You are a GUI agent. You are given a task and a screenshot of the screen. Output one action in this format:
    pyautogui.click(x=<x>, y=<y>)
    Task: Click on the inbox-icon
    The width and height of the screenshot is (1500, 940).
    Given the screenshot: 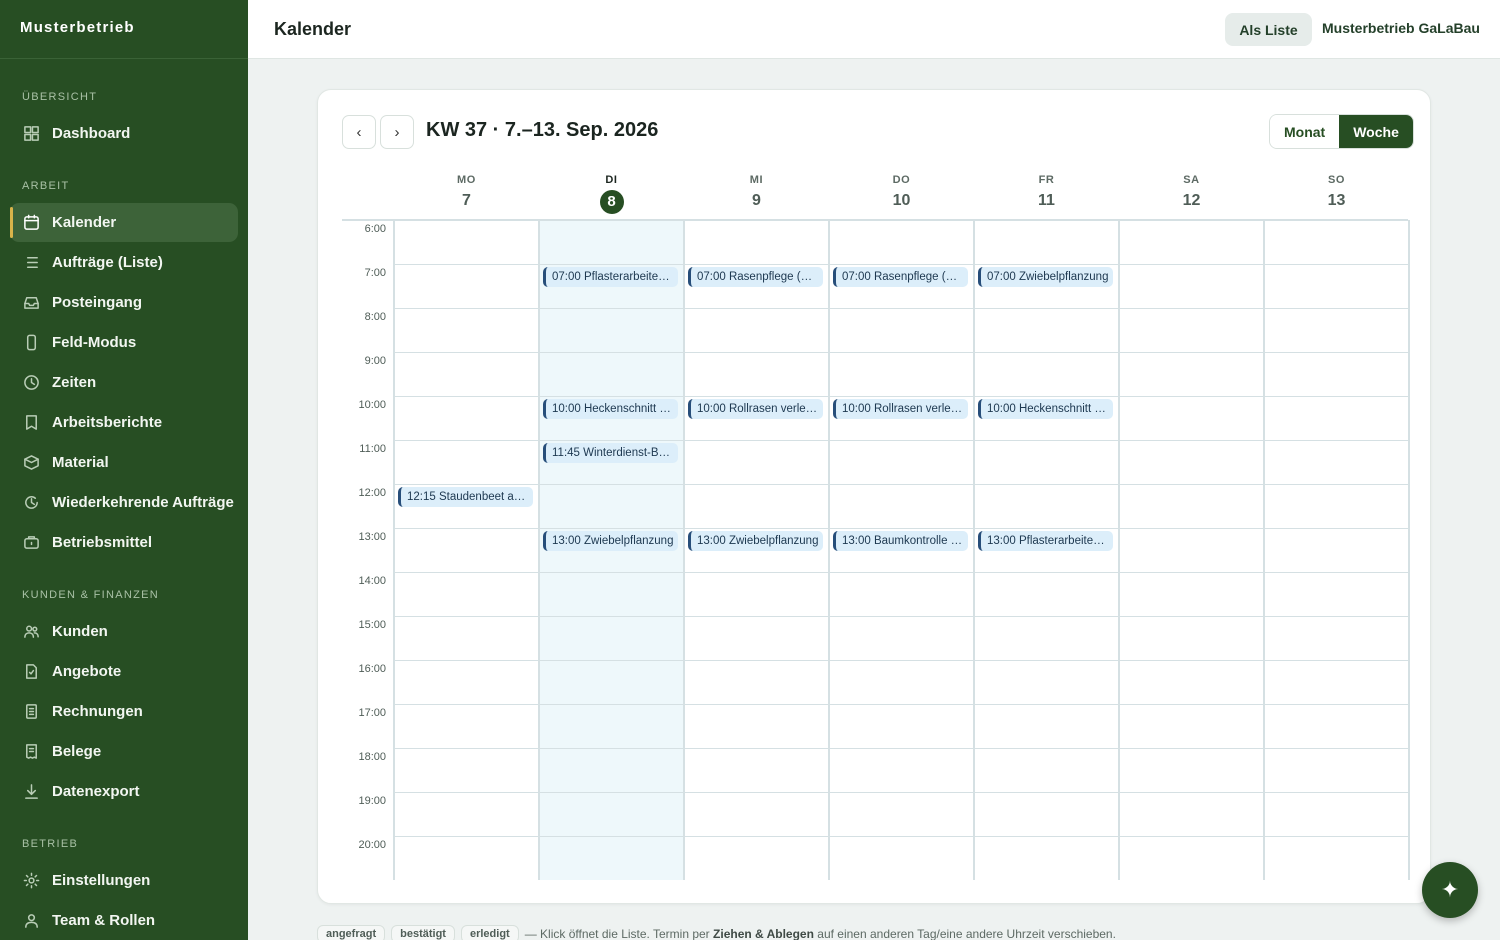 What is the action you would take?
    pyautogui.click(x=31, y=303)
    